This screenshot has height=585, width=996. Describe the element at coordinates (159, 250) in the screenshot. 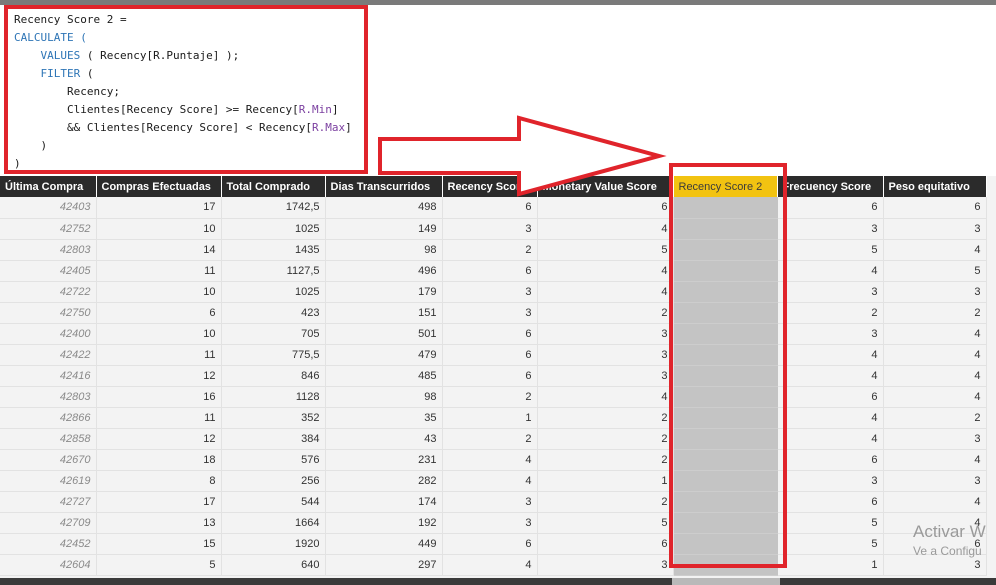

I see `table-cell: 14` at that location.